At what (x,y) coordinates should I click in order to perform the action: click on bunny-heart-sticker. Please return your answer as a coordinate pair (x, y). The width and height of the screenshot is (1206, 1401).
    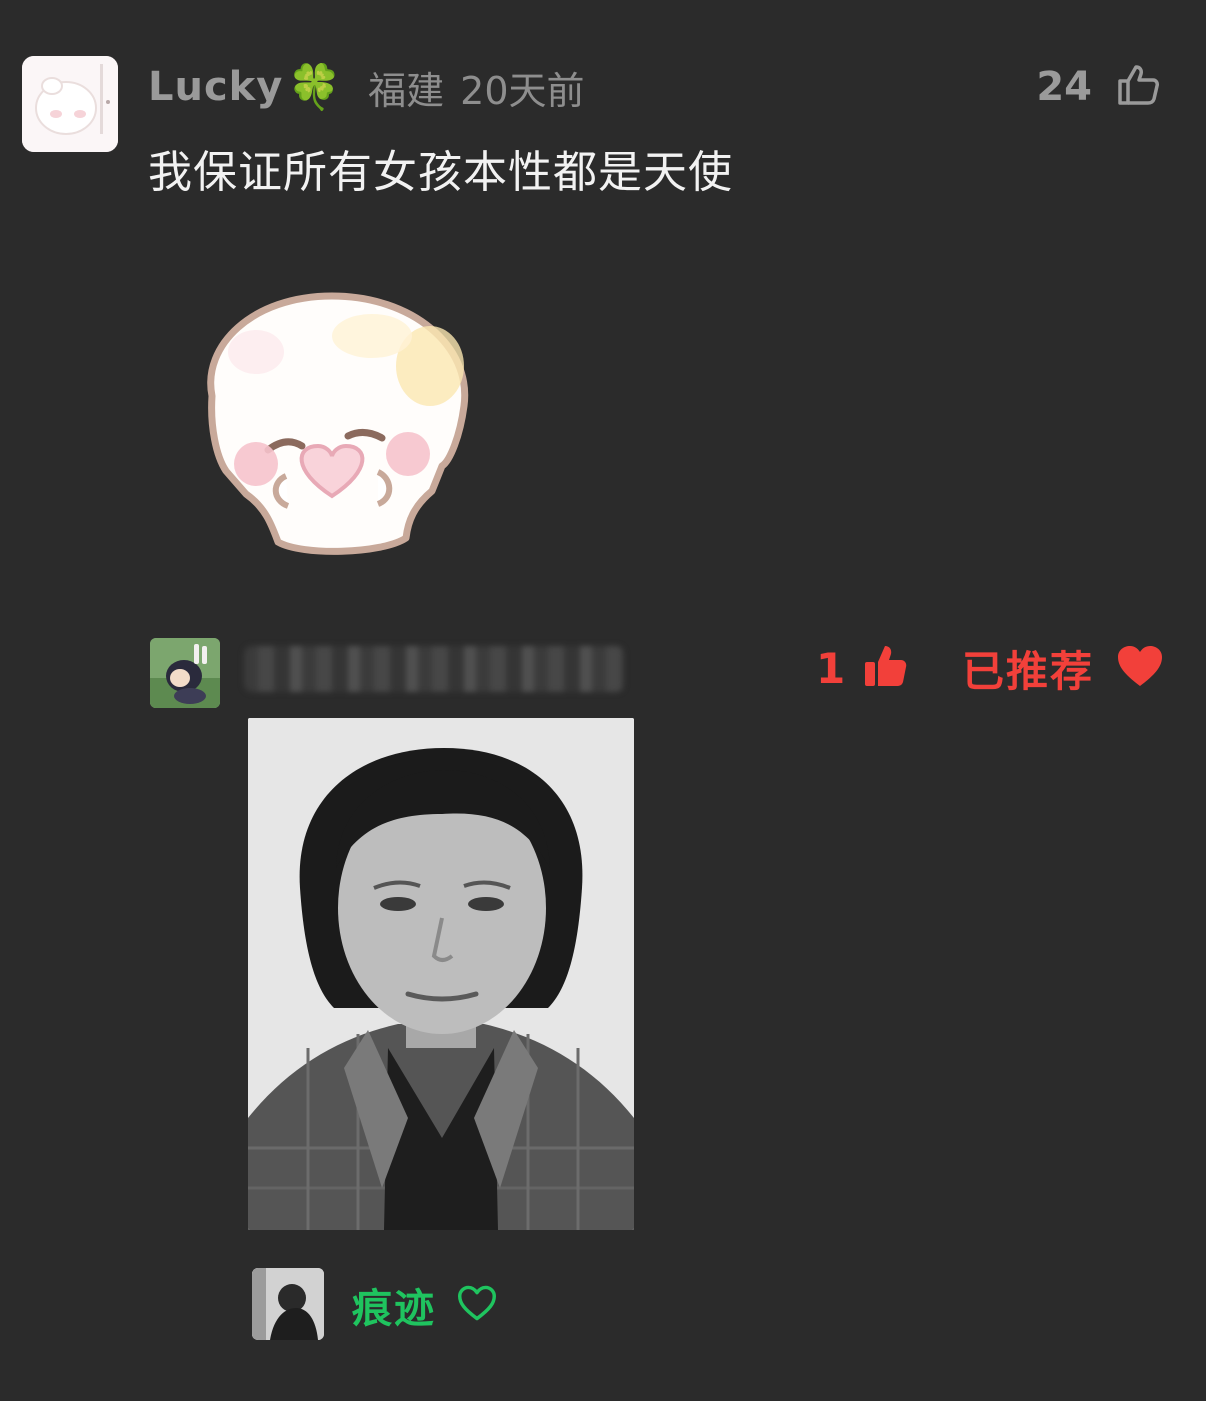
    Looking at the image, I should click on (337, 426).